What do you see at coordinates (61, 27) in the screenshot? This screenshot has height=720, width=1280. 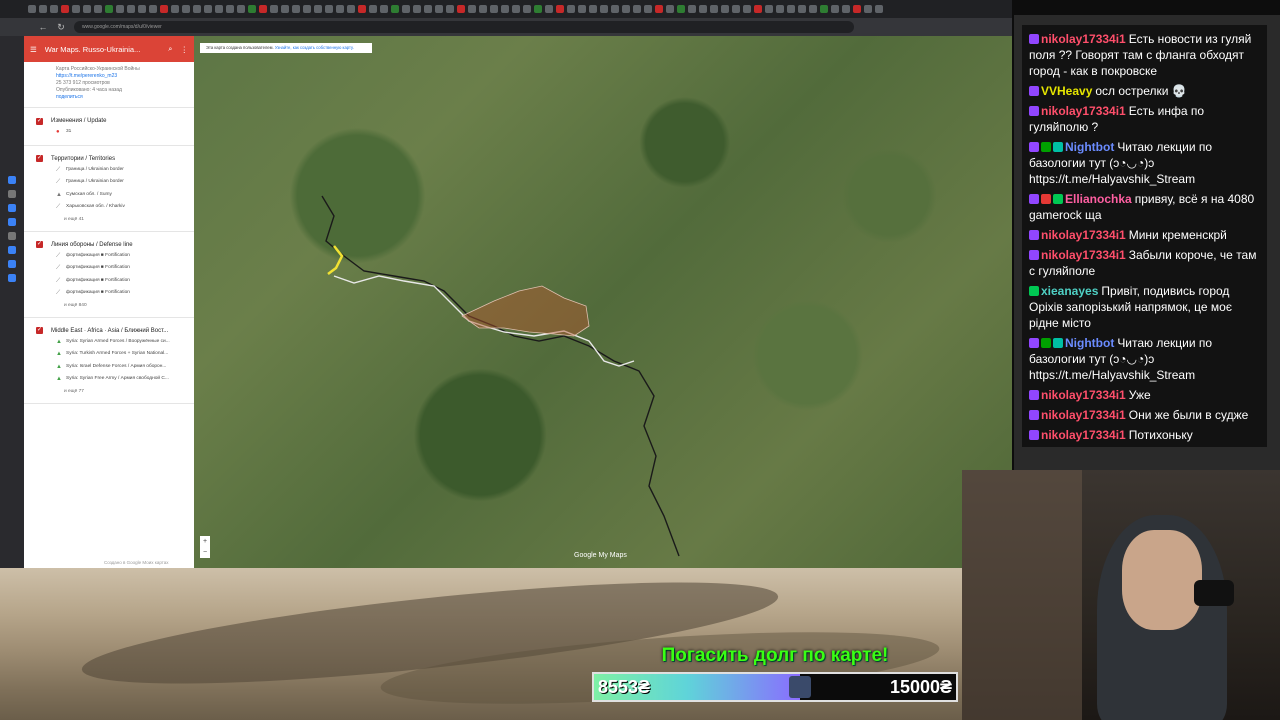 I see `reload-icon: ↻` at bounding box center [61, 27].